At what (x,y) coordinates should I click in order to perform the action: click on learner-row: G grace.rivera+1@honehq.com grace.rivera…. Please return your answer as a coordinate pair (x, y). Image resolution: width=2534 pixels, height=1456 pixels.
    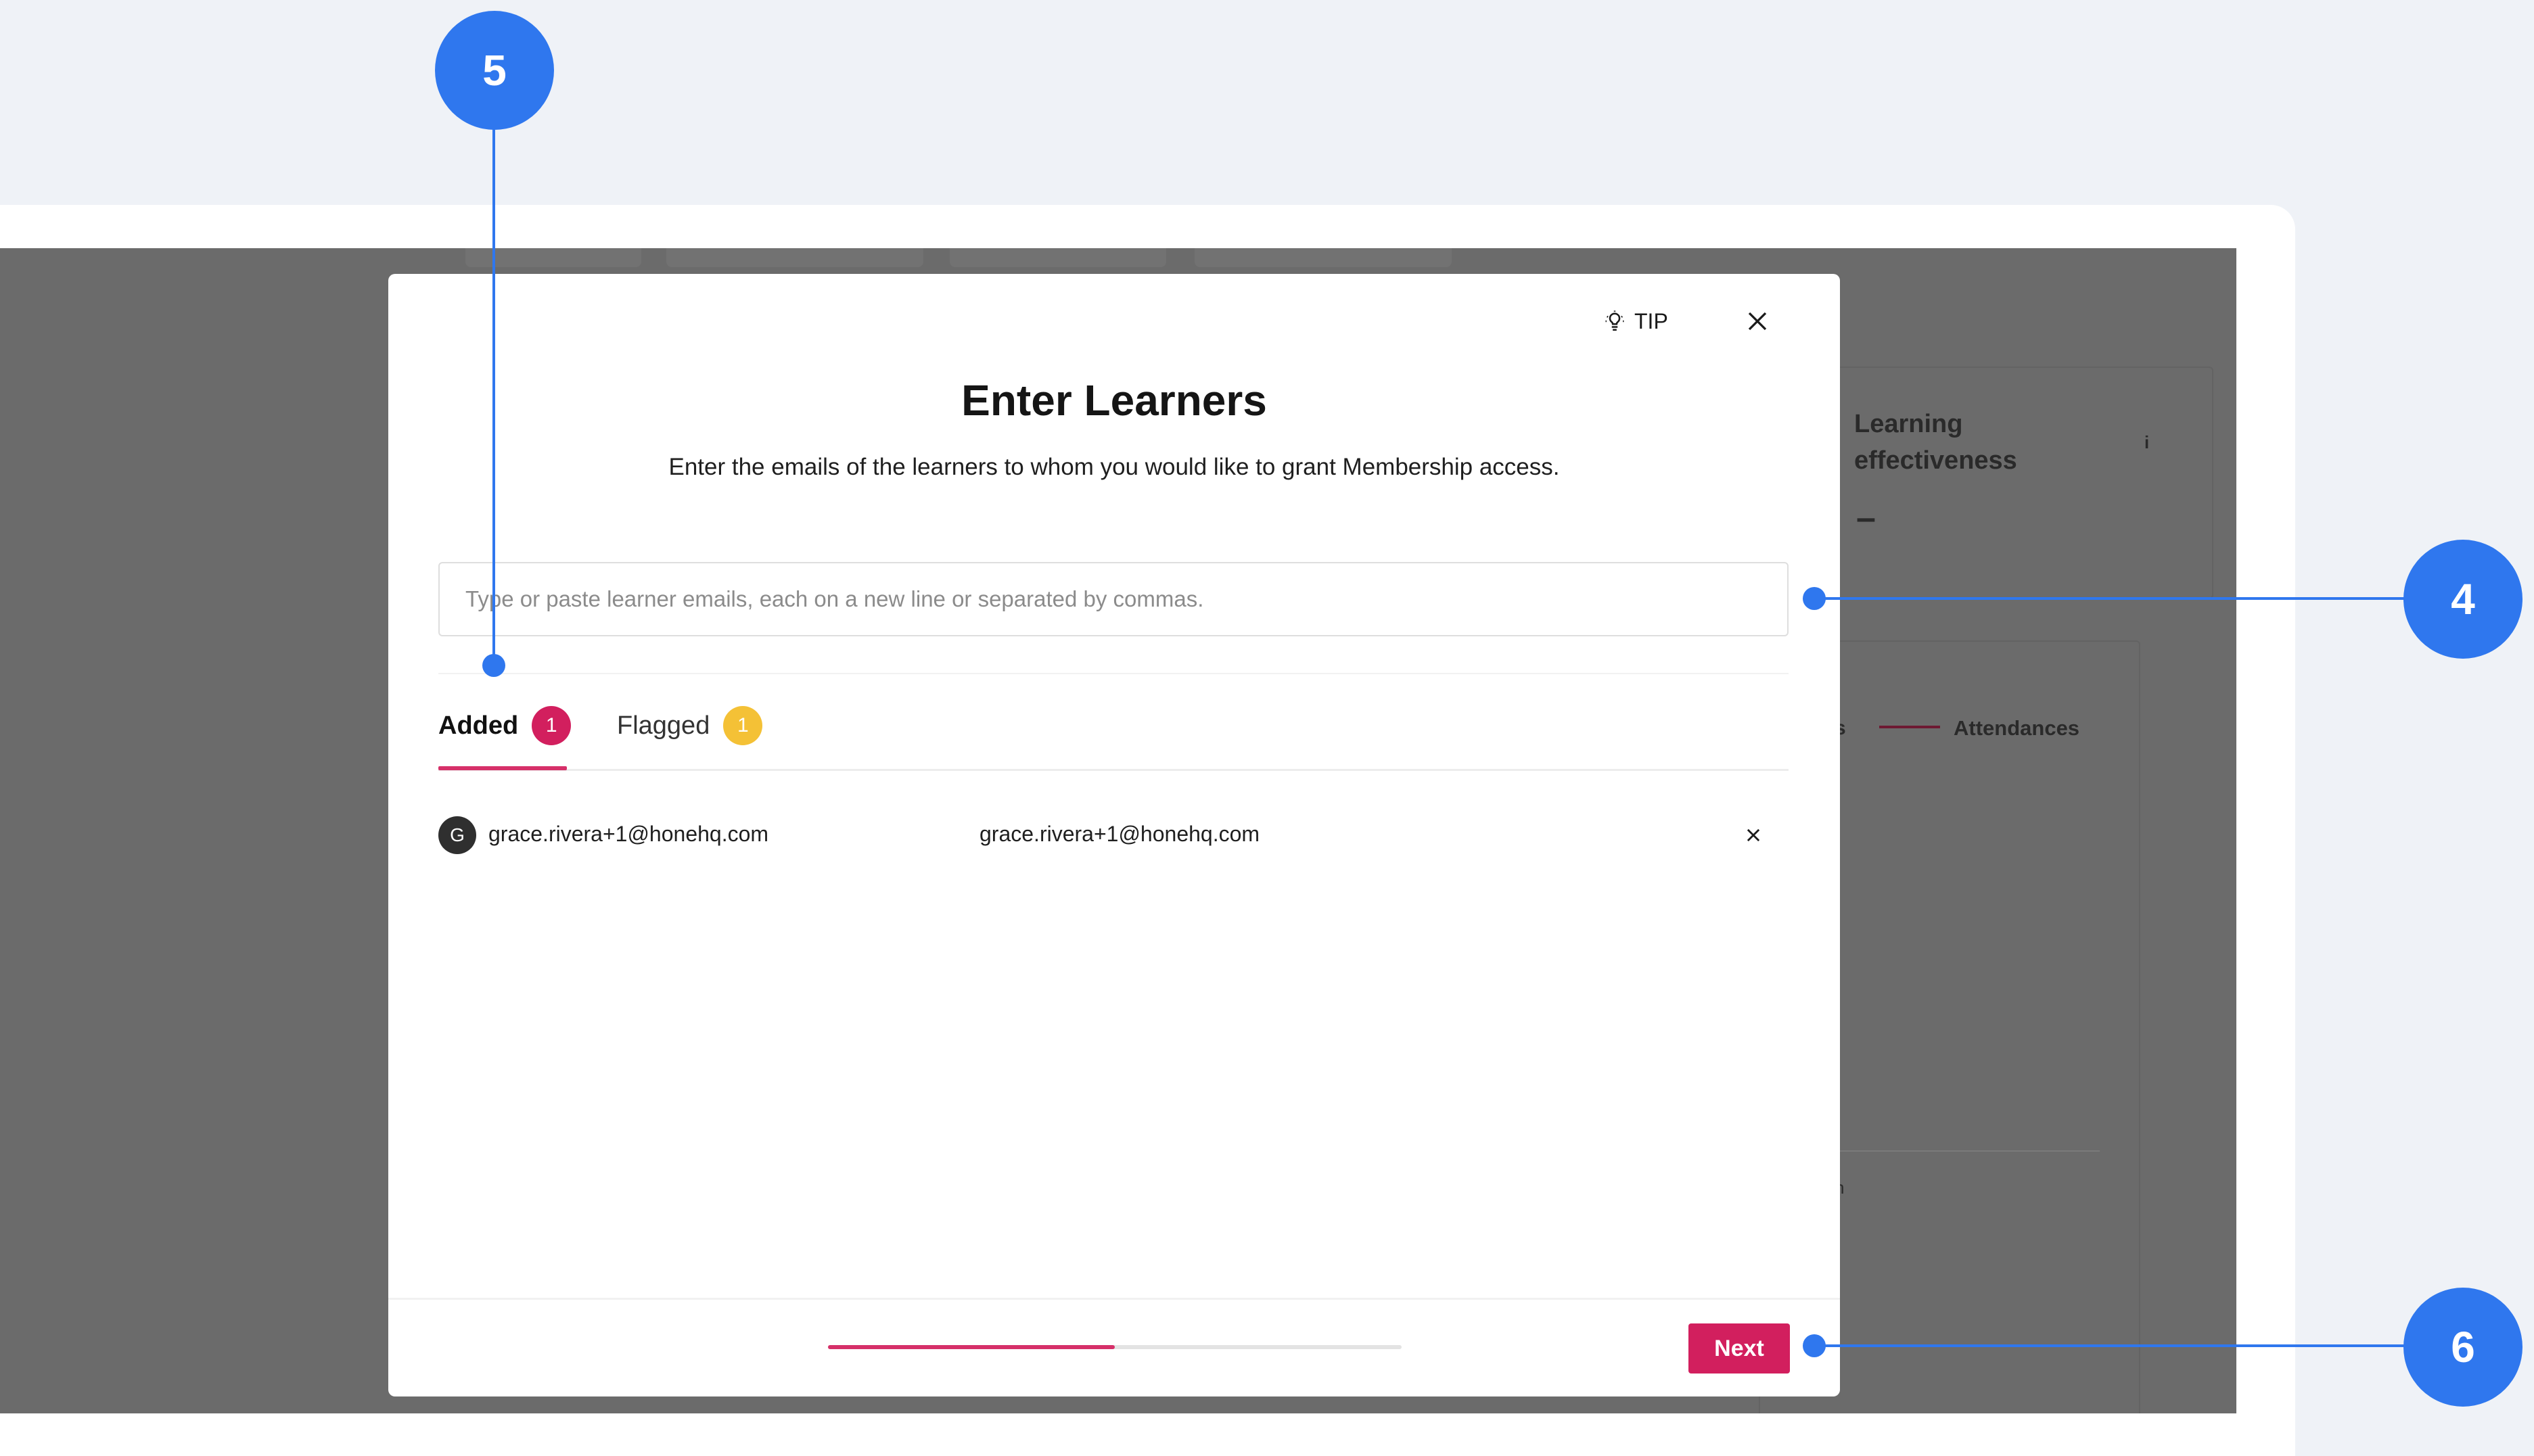
    Looking at the image, I should click on (1113, 835).